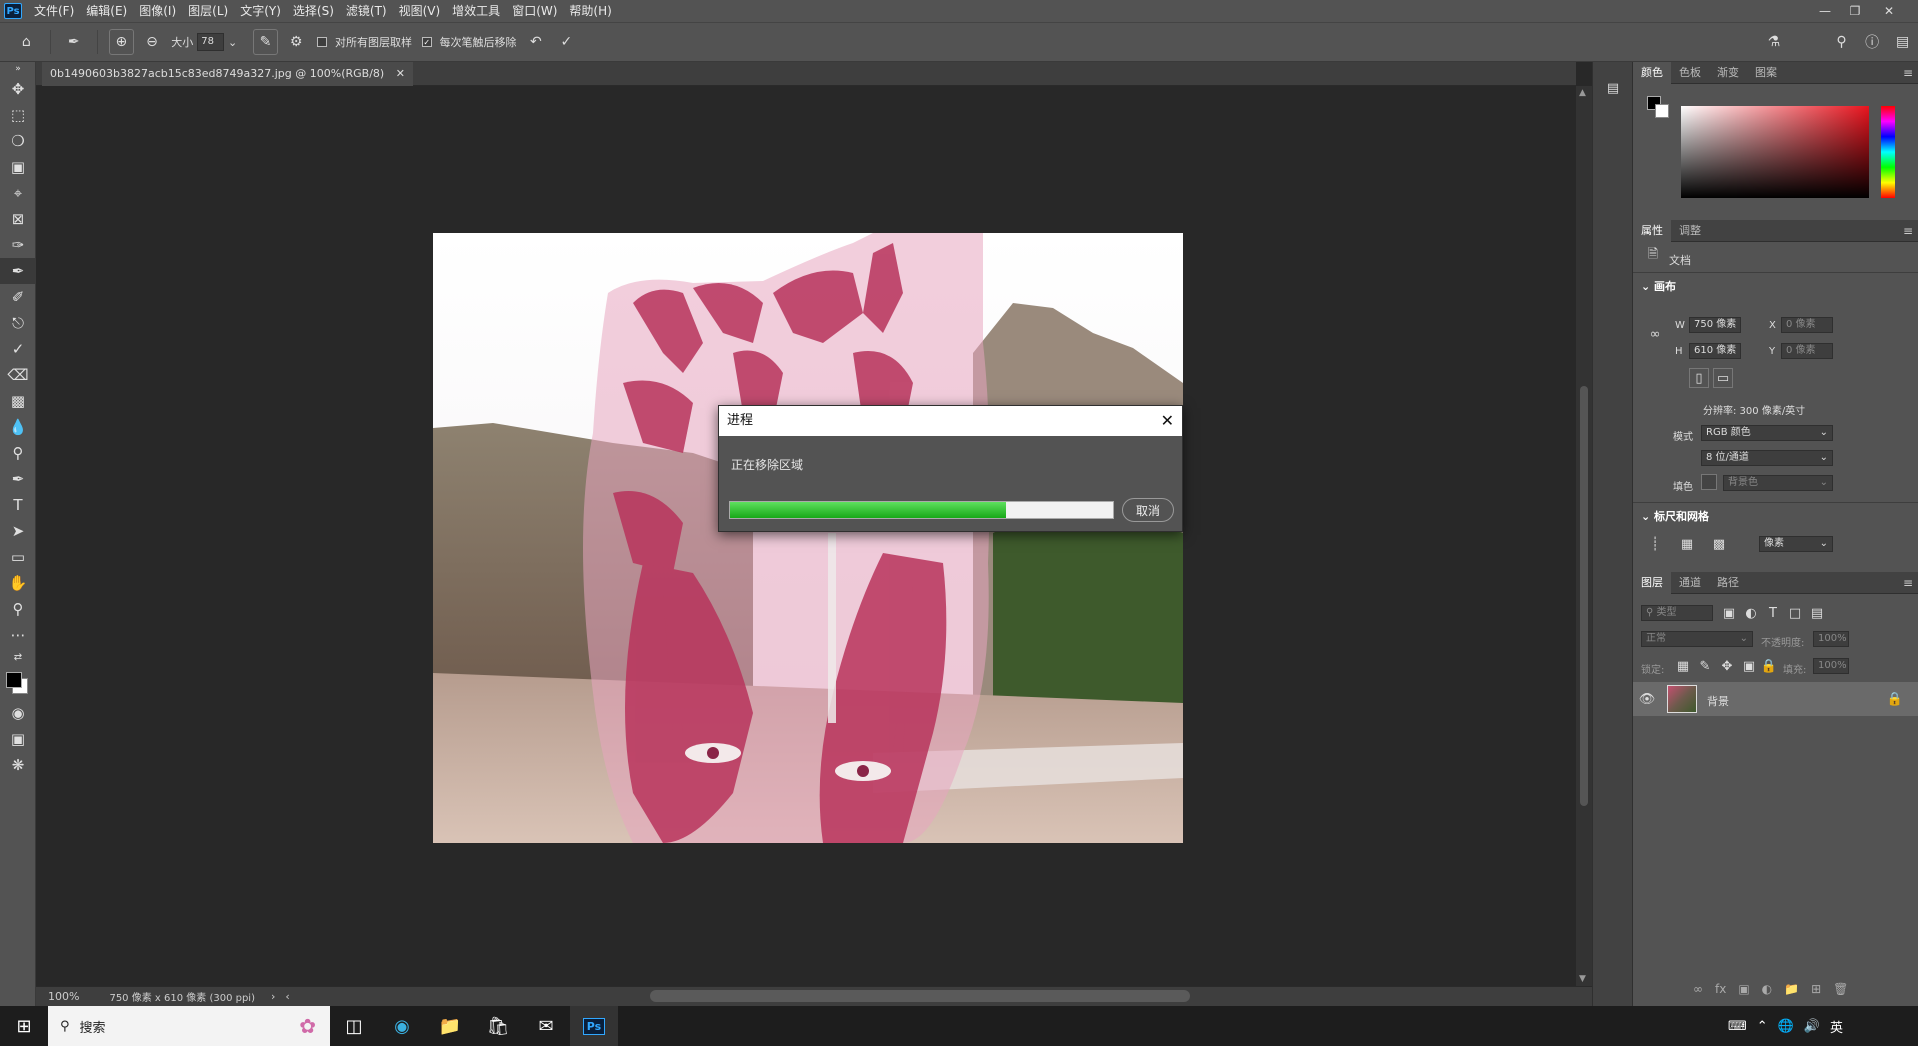  Describe the element at coordinates (1647, 699) in the screenshot. I see `eye-visibility-icon: 👁` at that location.